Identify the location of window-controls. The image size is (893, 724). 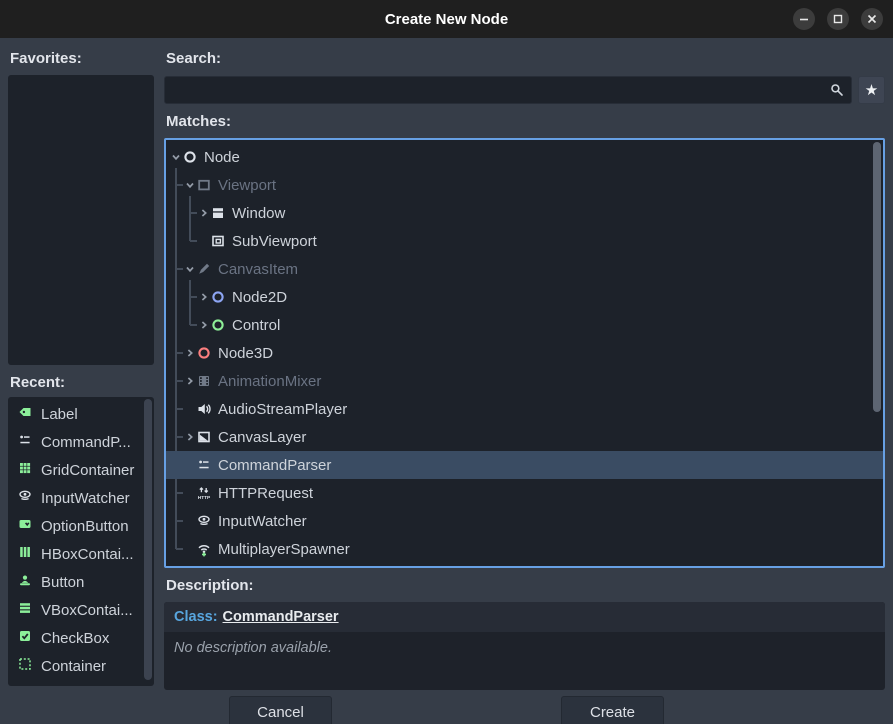
(838, 19).